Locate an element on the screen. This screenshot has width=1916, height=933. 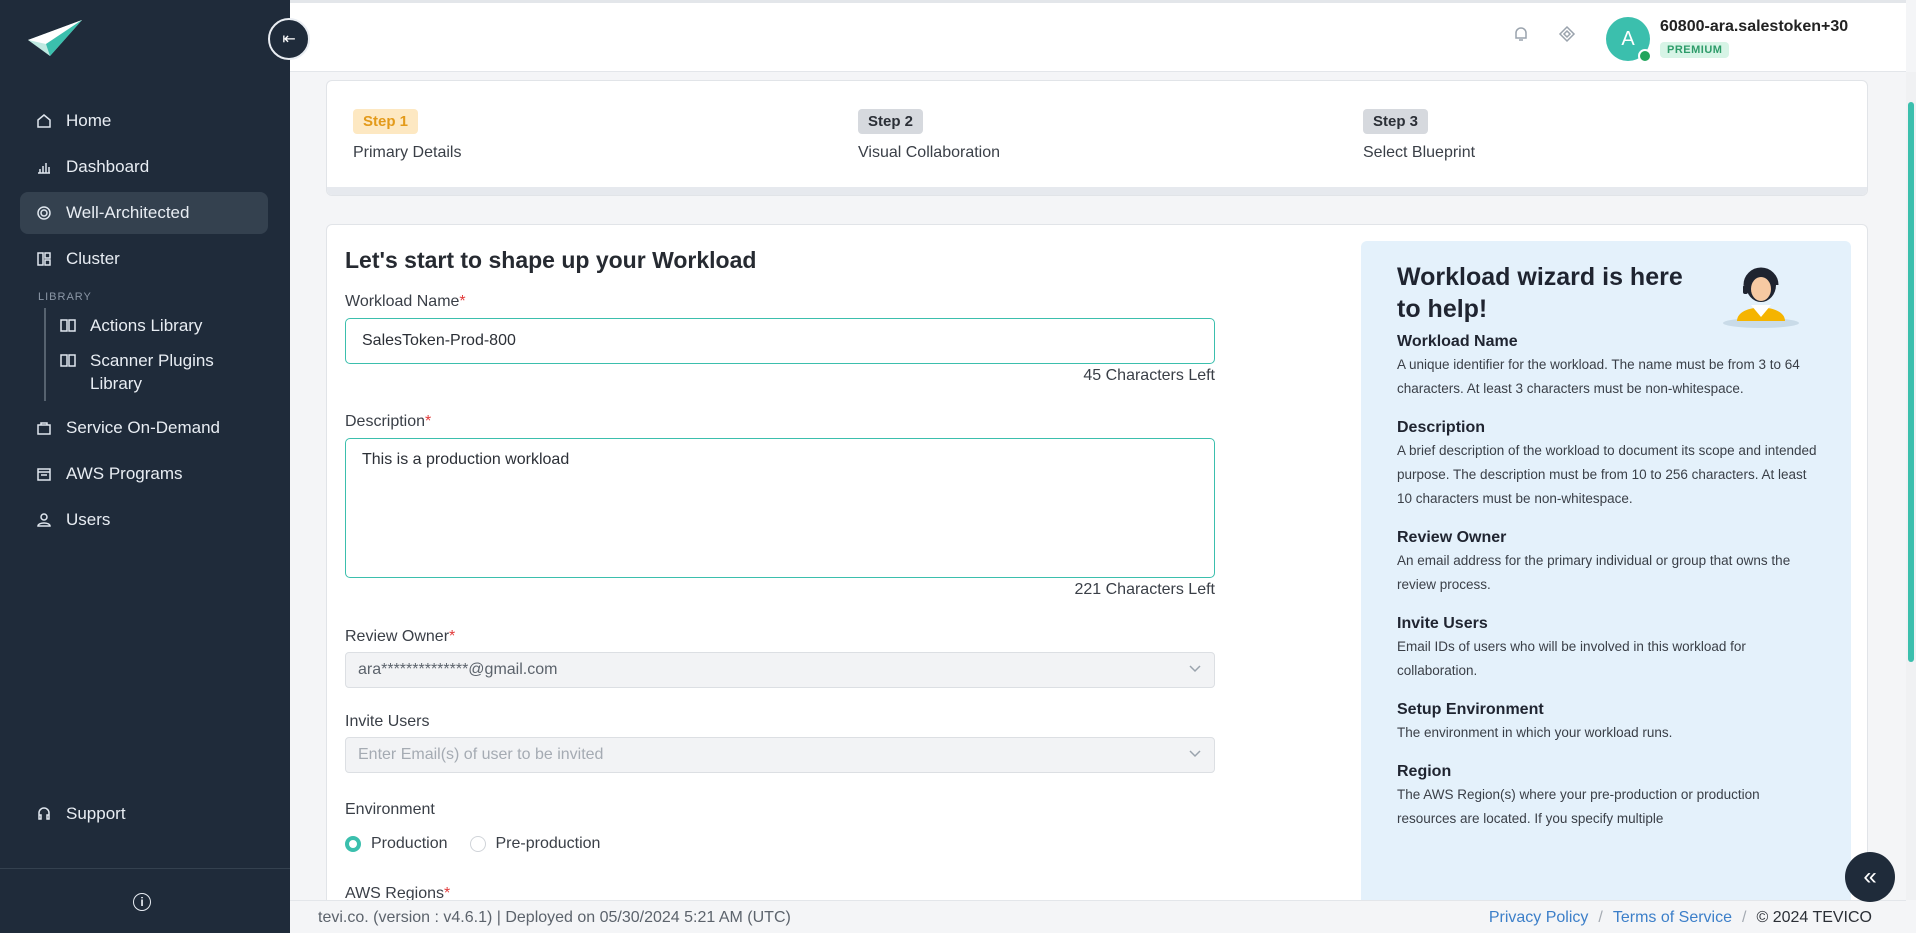
sidebar-item-home: Home is located at coordinates (144, 121).